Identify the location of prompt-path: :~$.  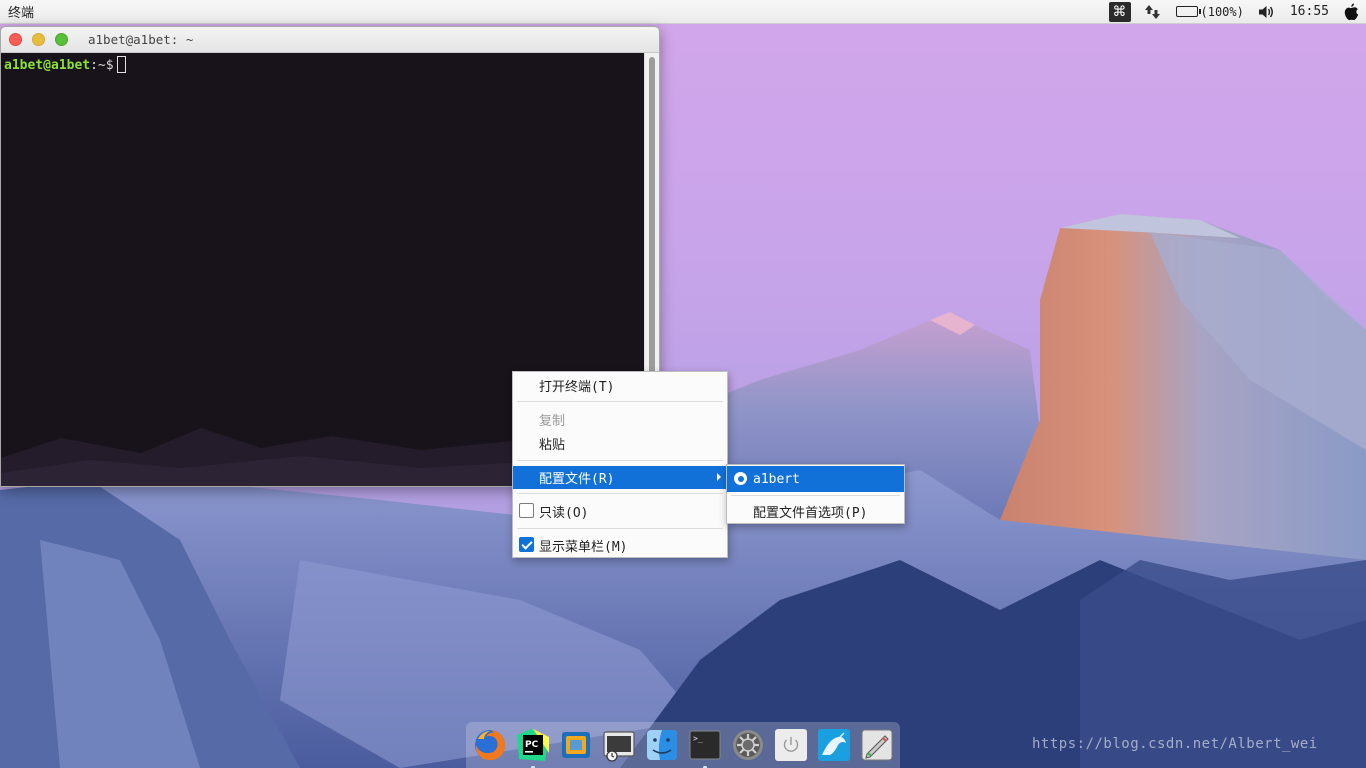
(102, 65).